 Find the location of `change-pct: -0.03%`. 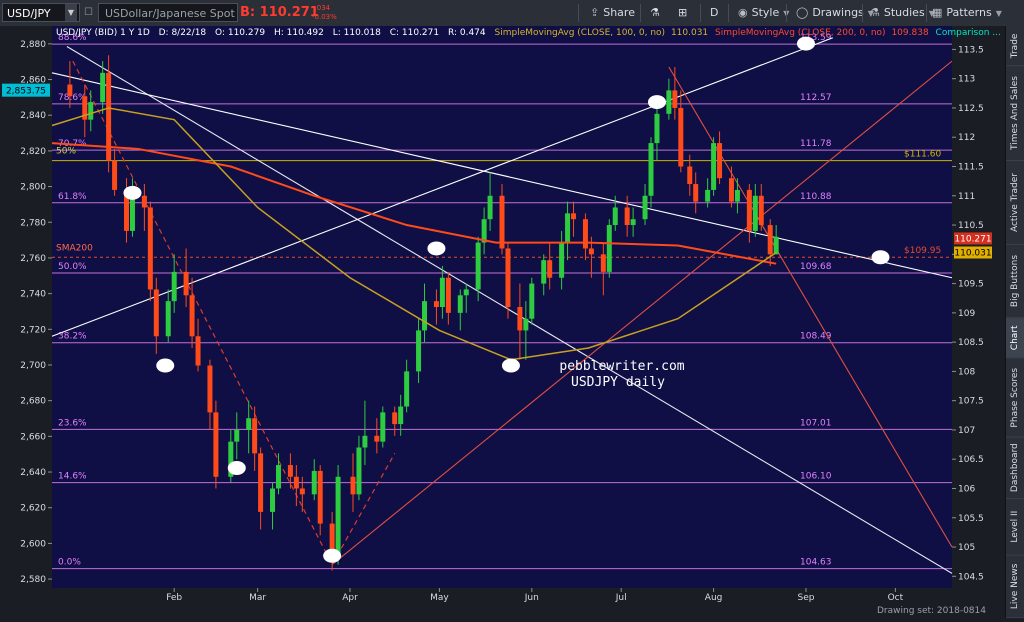

change-pct: -0.03% is located at coordinates (324, 17).